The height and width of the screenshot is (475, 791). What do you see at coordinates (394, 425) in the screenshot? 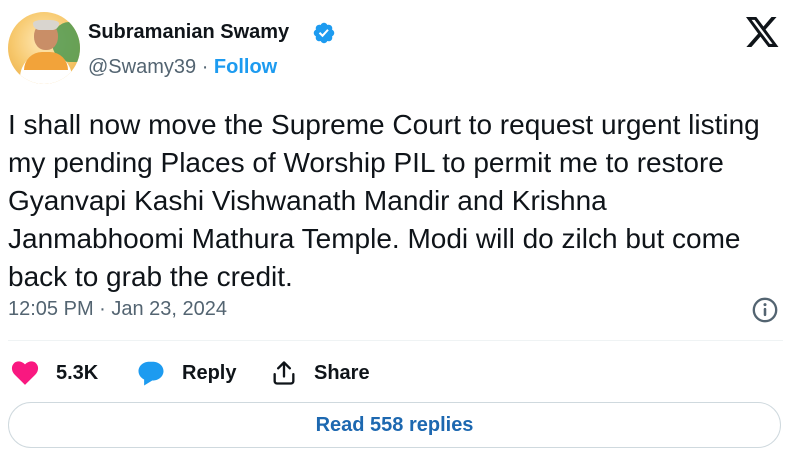
I see `read-replies-button: Read 558 replies` at bounding box center [394, 425].